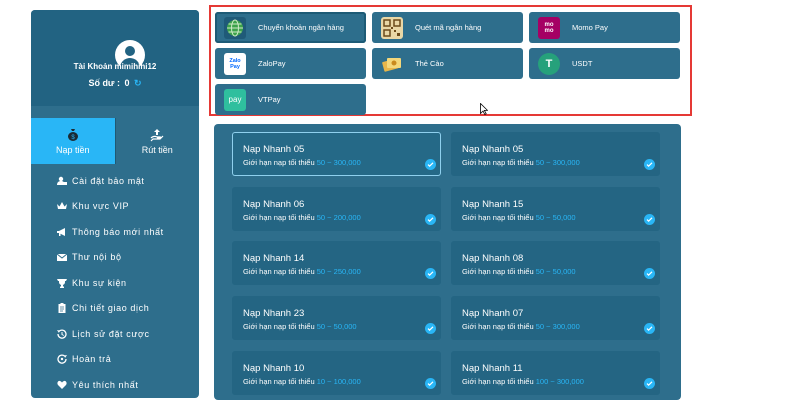 This screenshot has width=800, height=400. I want to click on payment-method-label: Quét mã ngân hàng, so click(448, 27).